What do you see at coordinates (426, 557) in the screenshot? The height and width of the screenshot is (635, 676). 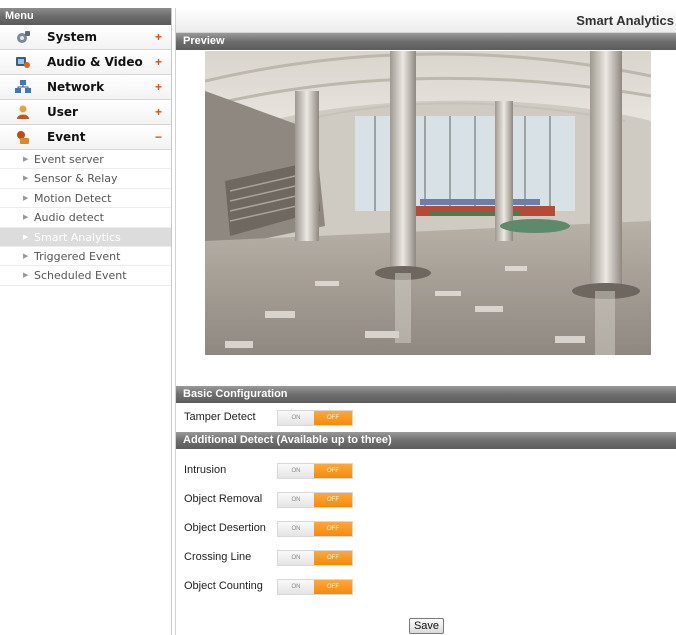 I see `setting-row-crossing-line: Crossing Line ON OFF` at bounding box center [426, 557].